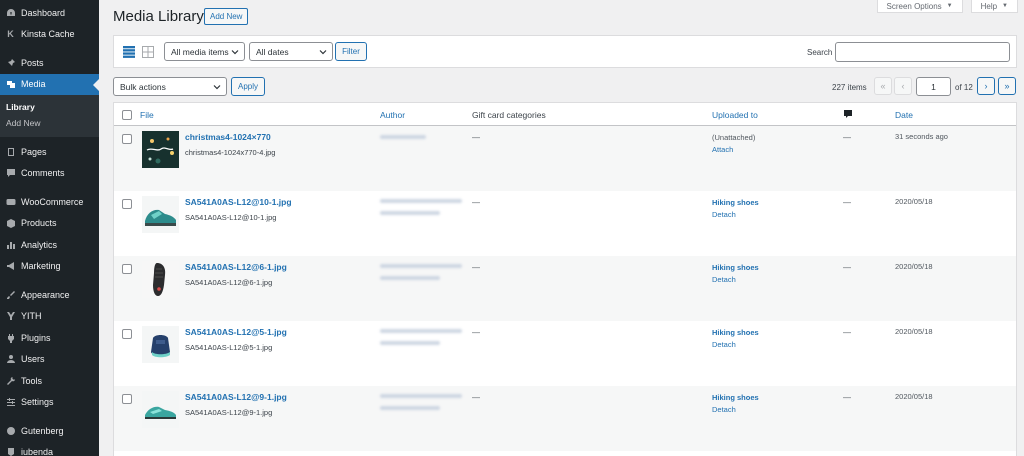 This screenshot has width=1024, height=456. Describe the element at coordinates (735, 115) in the screenshot. I see `column-uploaded-to: Uploaded to` at that location.